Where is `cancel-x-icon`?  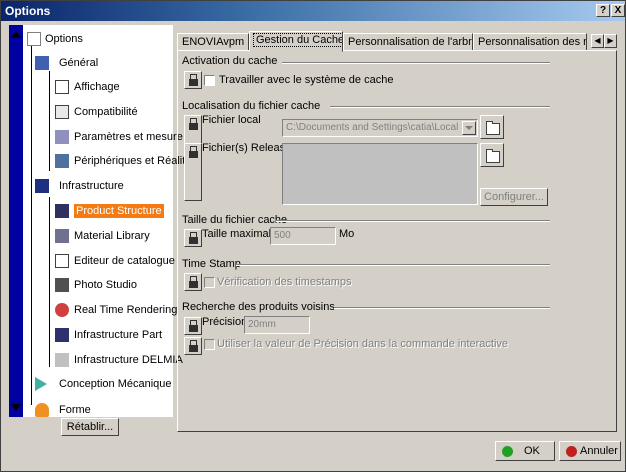
cancel-x-icon is located at coordinates (571, 451).